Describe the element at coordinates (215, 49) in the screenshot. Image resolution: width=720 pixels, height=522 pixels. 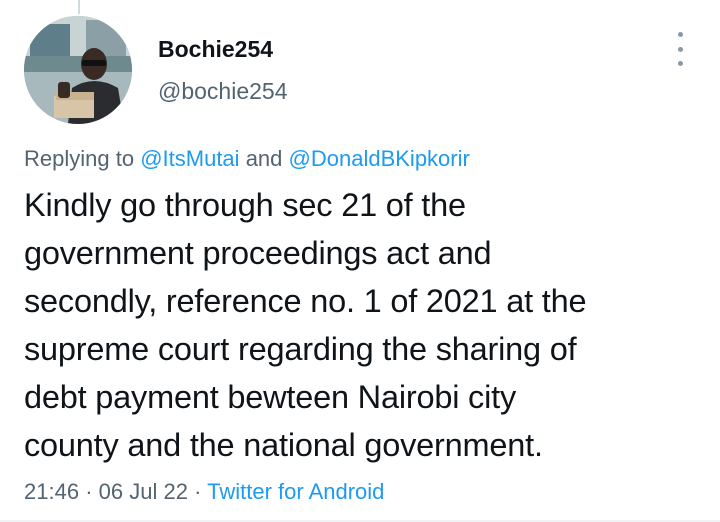
I see `author-display-name: Bochie254` at that location.